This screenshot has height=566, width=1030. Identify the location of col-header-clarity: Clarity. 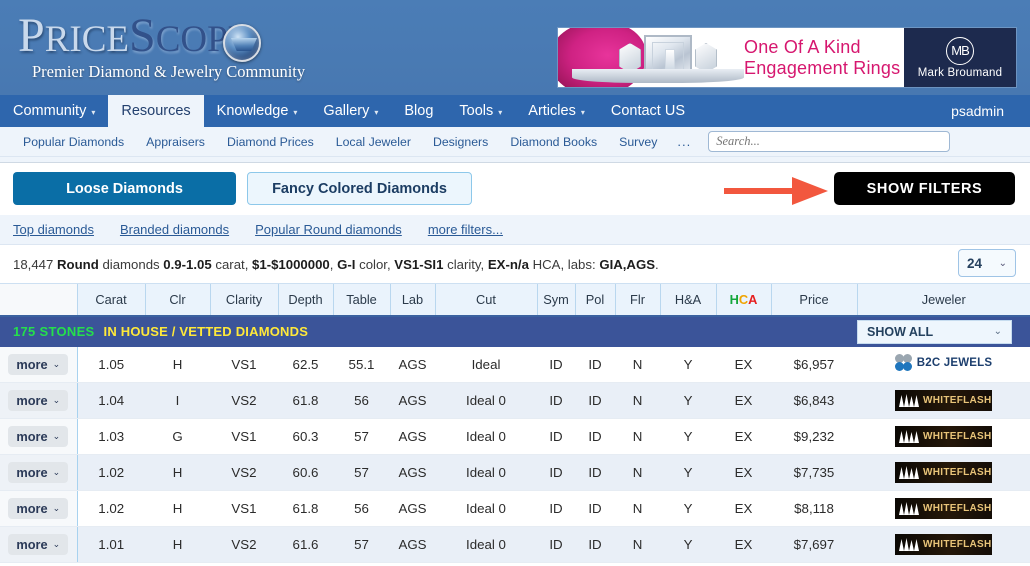
(243, 300).